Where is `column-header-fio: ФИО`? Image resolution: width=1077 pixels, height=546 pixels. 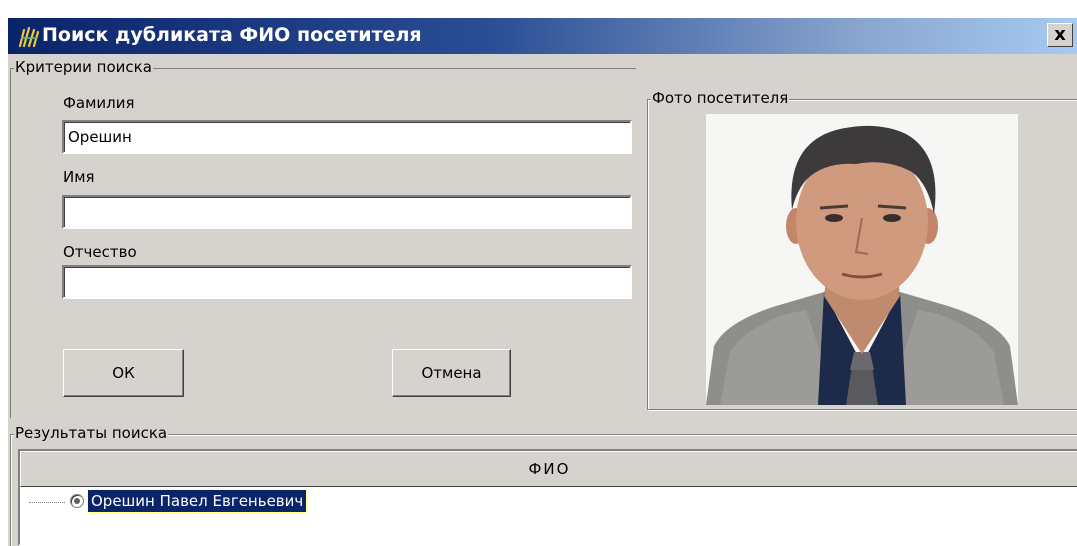 column-header-fio: ФИО is located at coordinates (548, 469).